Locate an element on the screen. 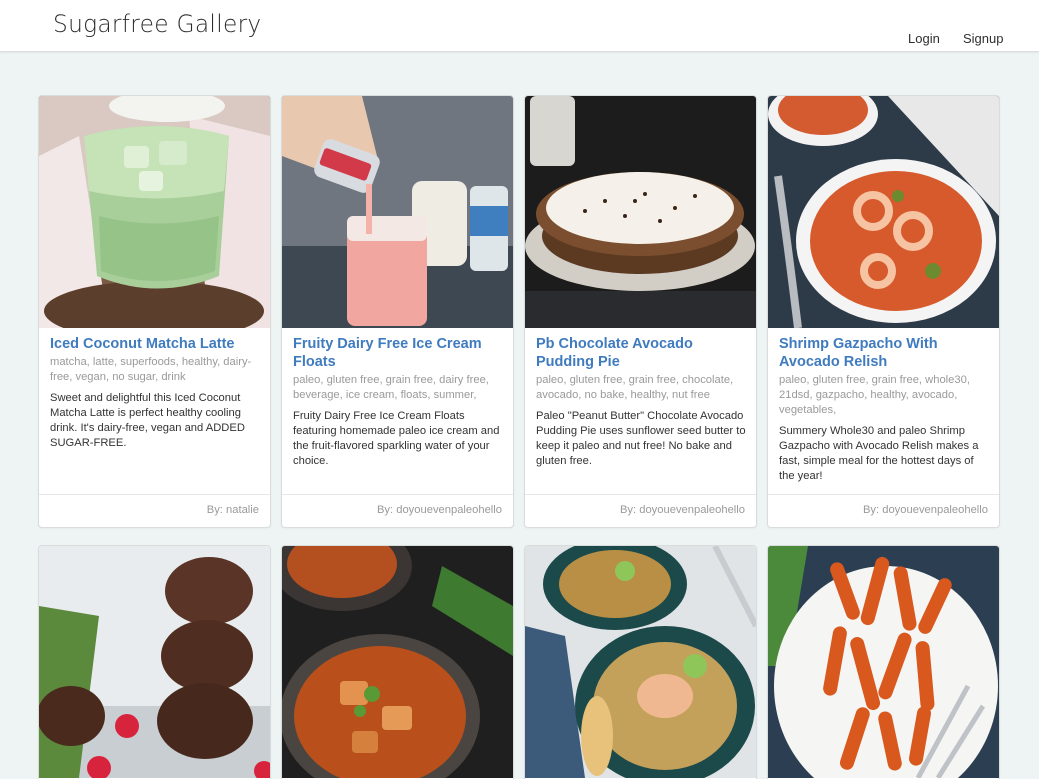 The height and width of the screenshot is (779, 1039). recipe-title: Fruity Dairy Free Ice Cream Floats is located at coordinates (399, 353).